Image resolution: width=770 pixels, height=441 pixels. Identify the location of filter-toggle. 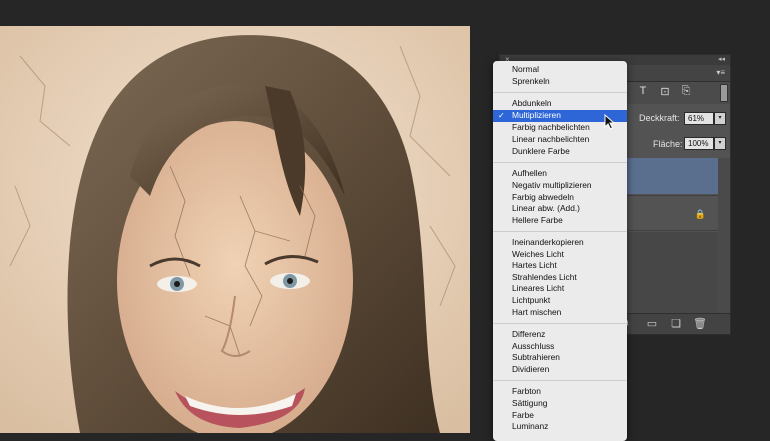
(724, 93).